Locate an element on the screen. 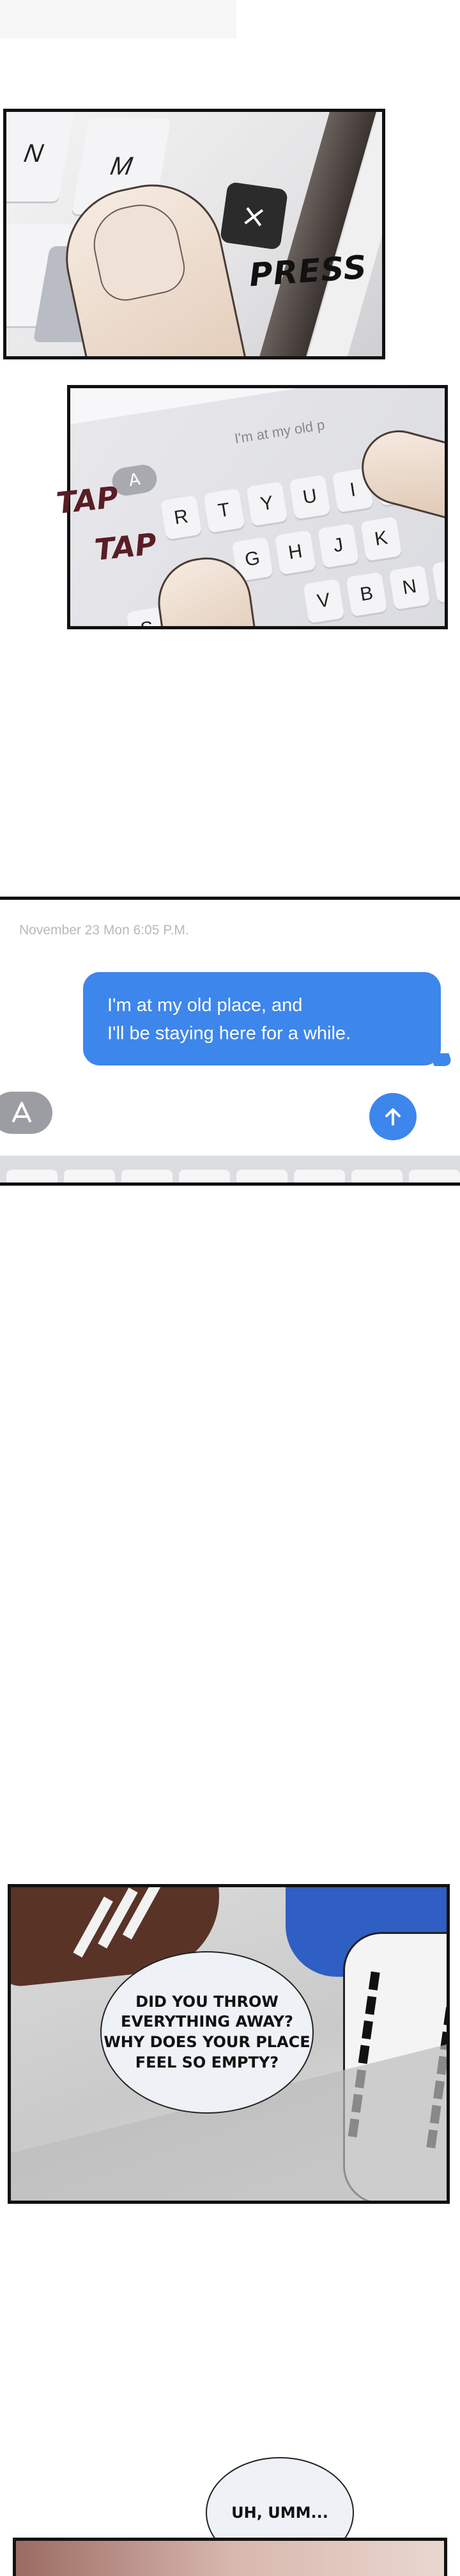 Image resolution: width=460 pixels, height=2576 pixels. keyboard-key-m: M is located at coordinates (438, 580).